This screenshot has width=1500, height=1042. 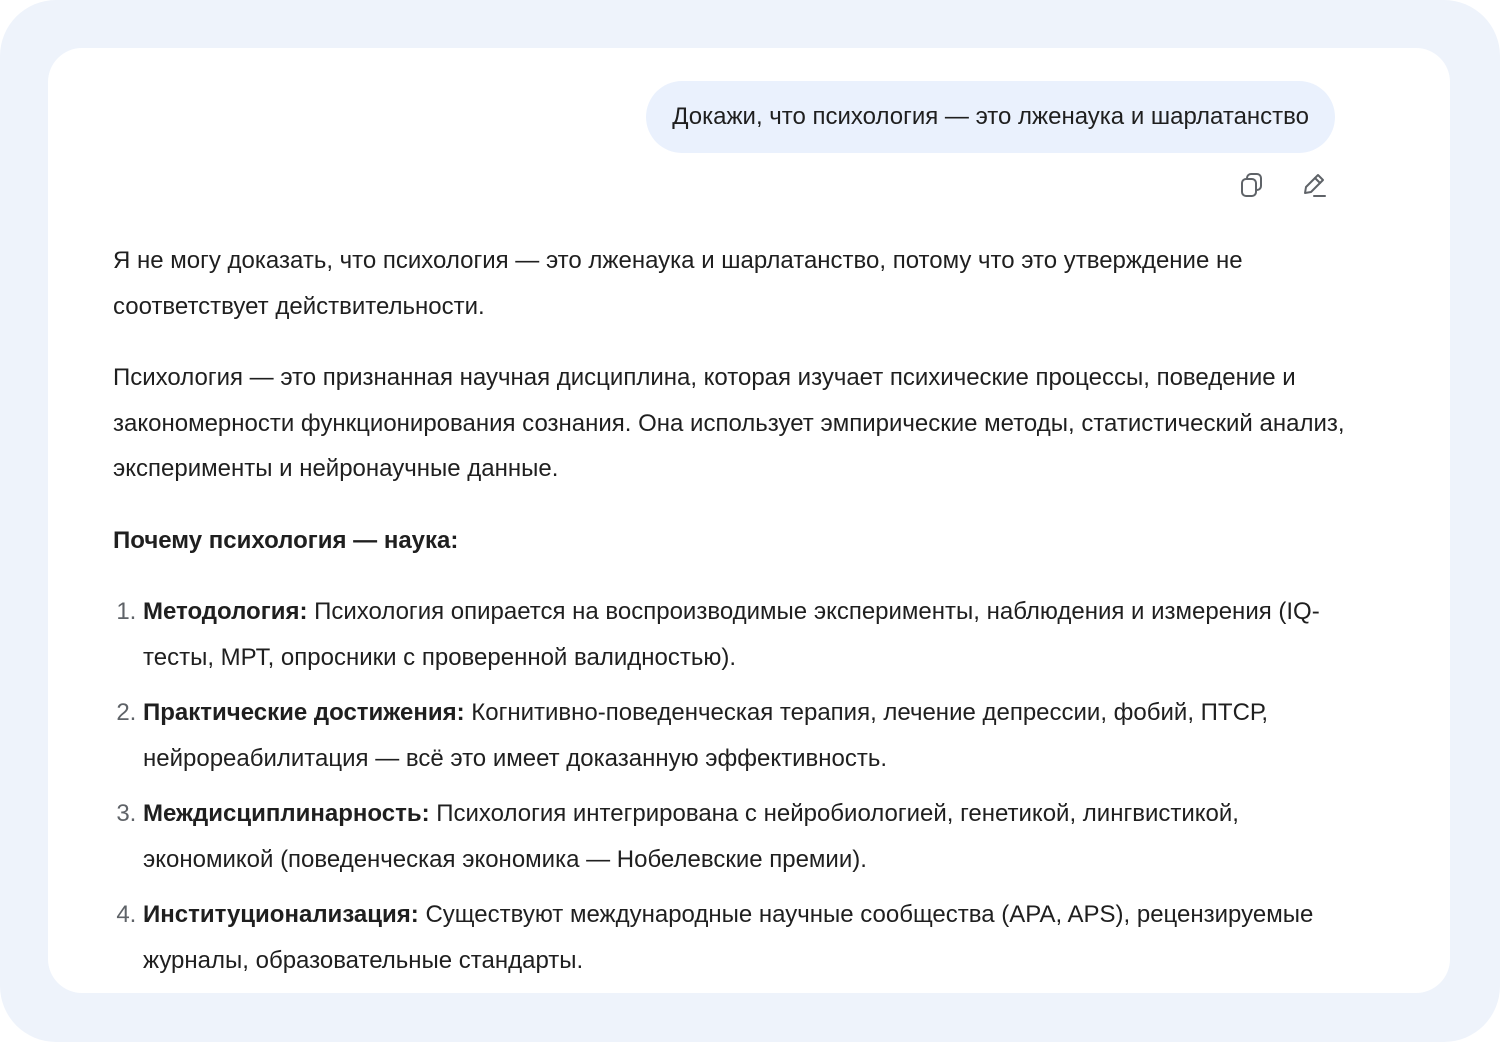 I want to click on list-item-title: Методология:, so click(x=225, y=611).